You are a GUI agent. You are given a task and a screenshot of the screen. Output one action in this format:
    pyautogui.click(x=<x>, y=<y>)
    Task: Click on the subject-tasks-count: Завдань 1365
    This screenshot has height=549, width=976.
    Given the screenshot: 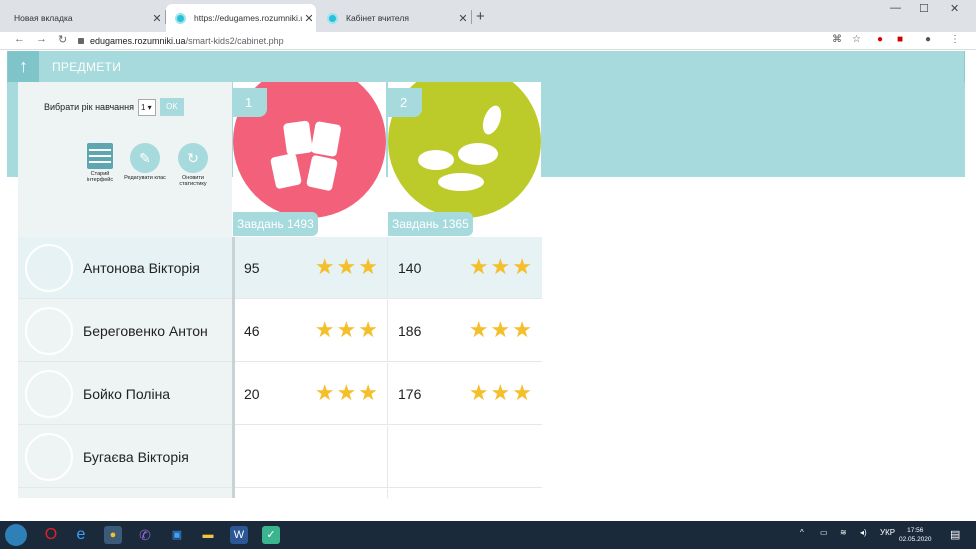 What is the action you would take?
    pyautogui.click(x=430, y=224)
    